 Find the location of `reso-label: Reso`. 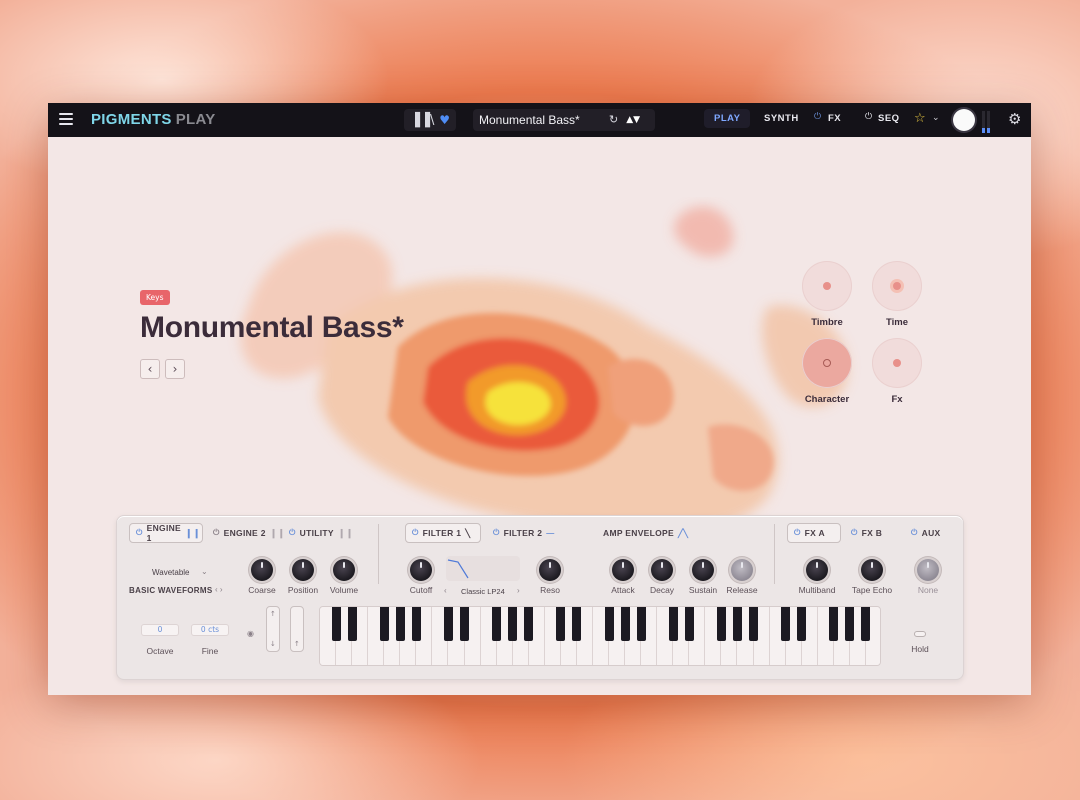

reso-label: Reso is located at coordinates (550, 590).